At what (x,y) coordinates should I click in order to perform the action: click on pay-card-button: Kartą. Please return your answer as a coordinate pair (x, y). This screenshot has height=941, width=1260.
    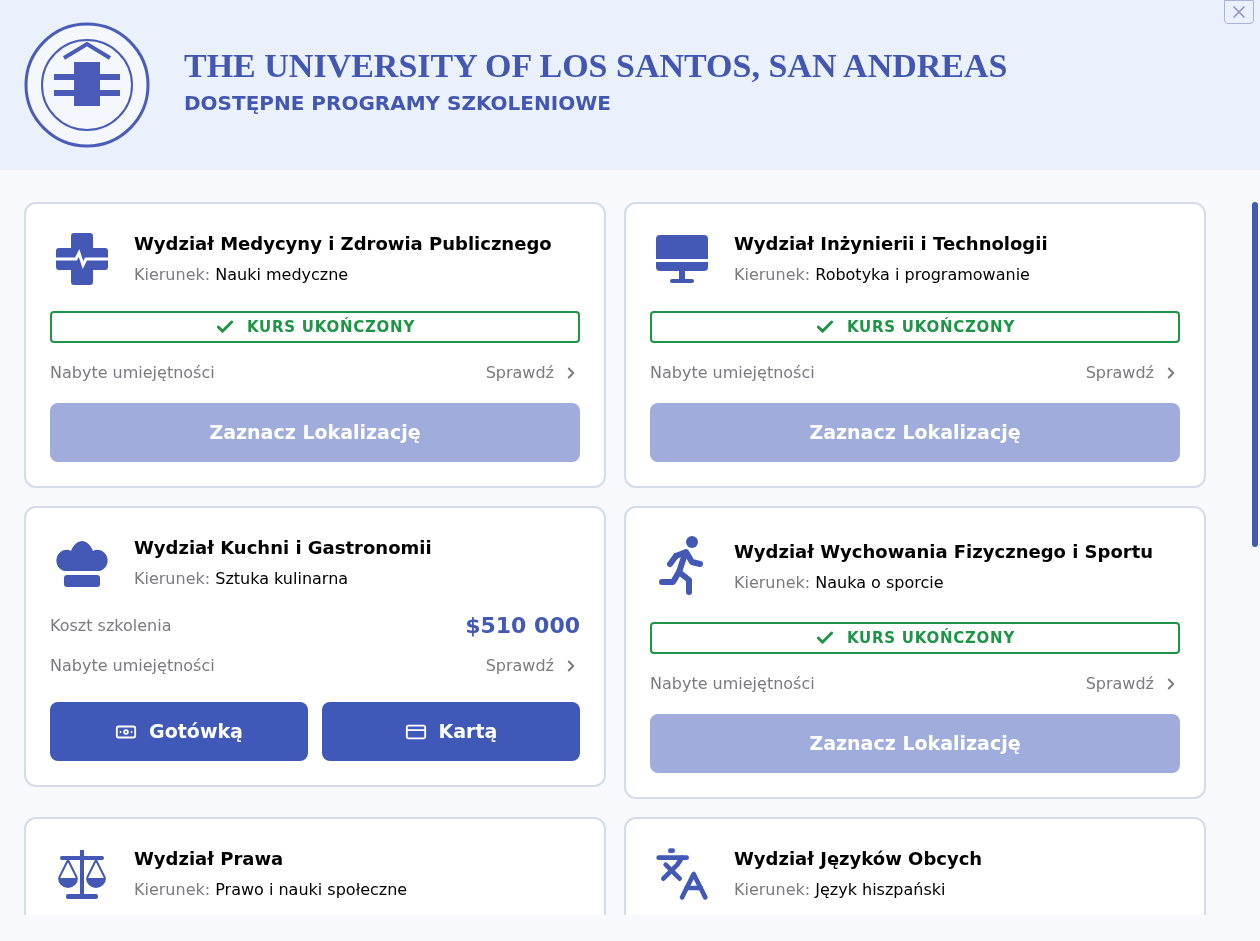
    Looking at the image, I should click on (451, 731).